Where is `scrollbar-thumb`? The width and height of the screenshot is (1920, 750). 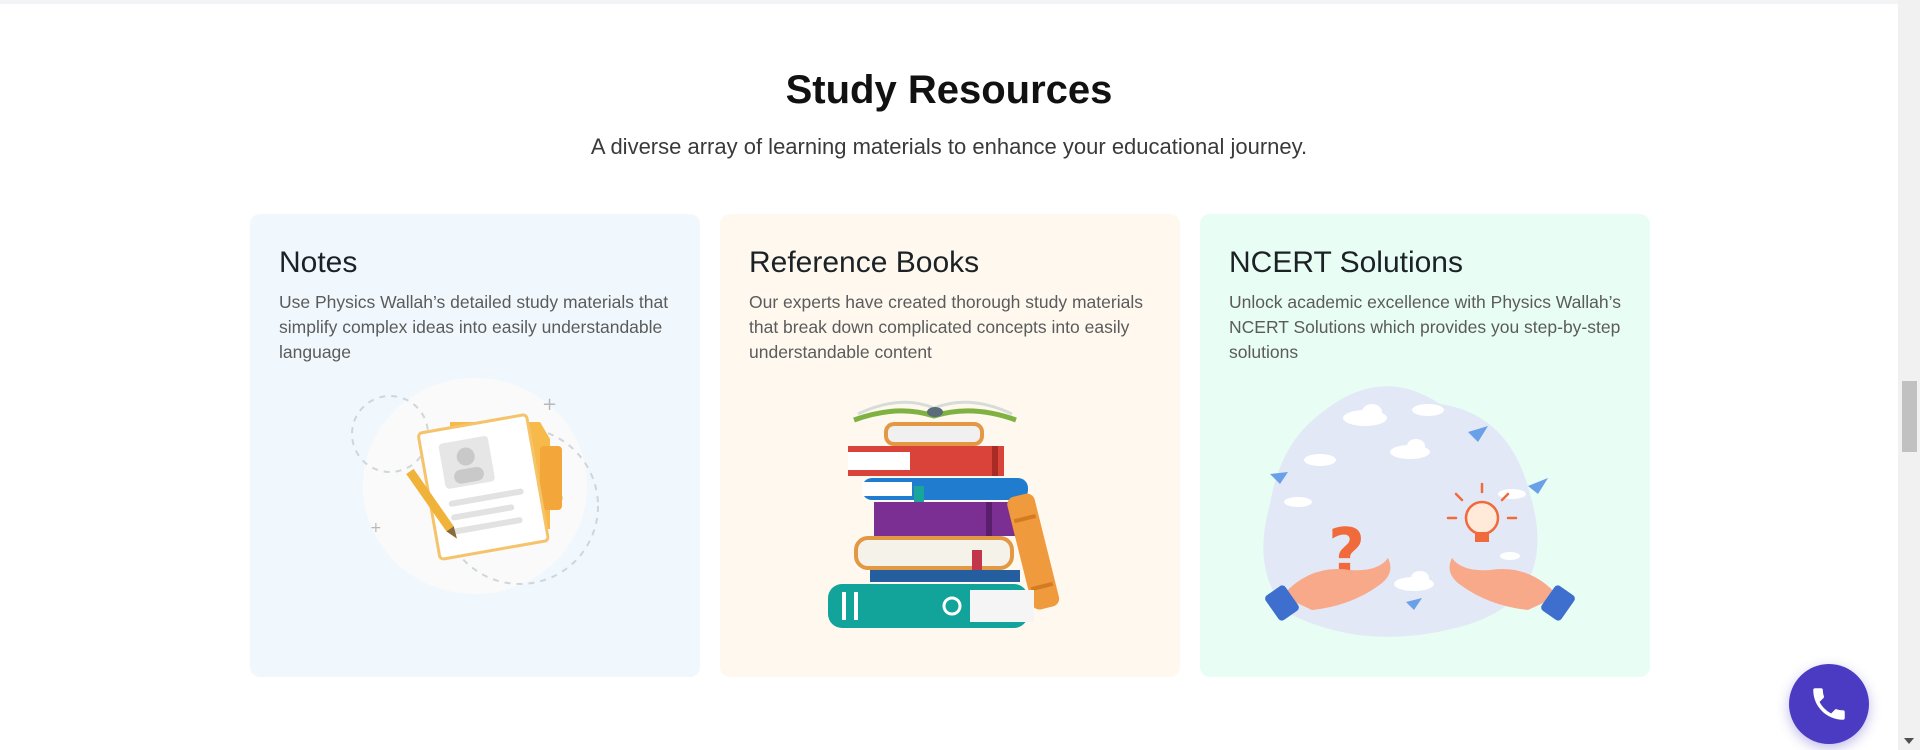 scrollbar-thumb is located at coordinates (1909, 416).